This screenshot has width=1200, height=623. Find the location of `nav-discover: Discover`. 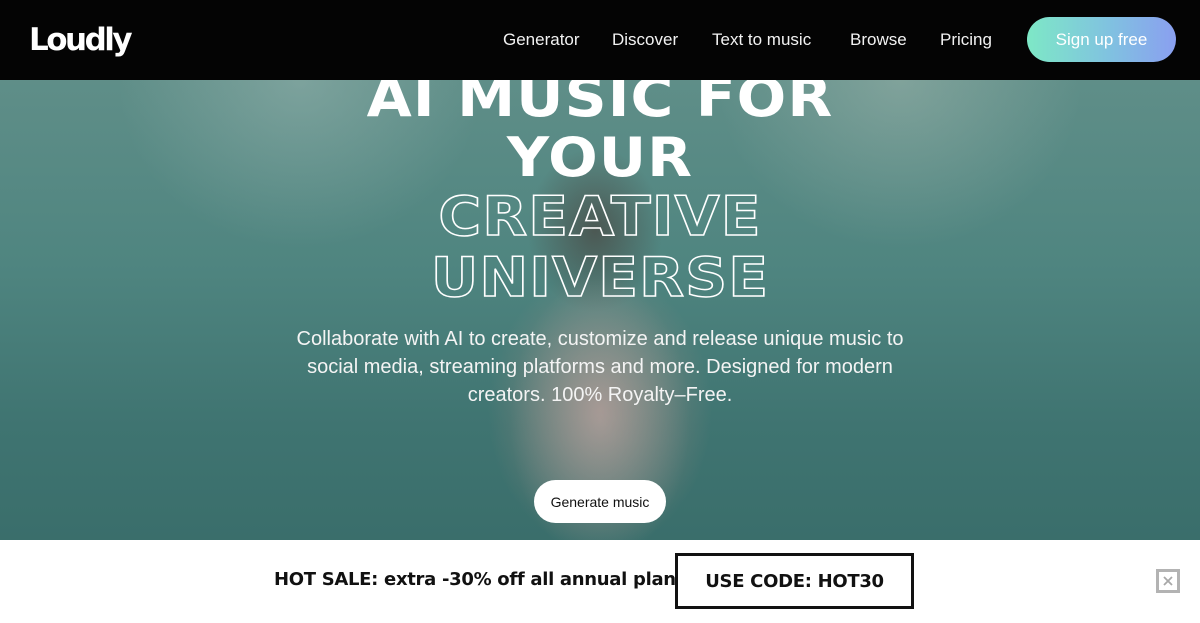

nav-discover: Discover is located at coordinates (645, 40).